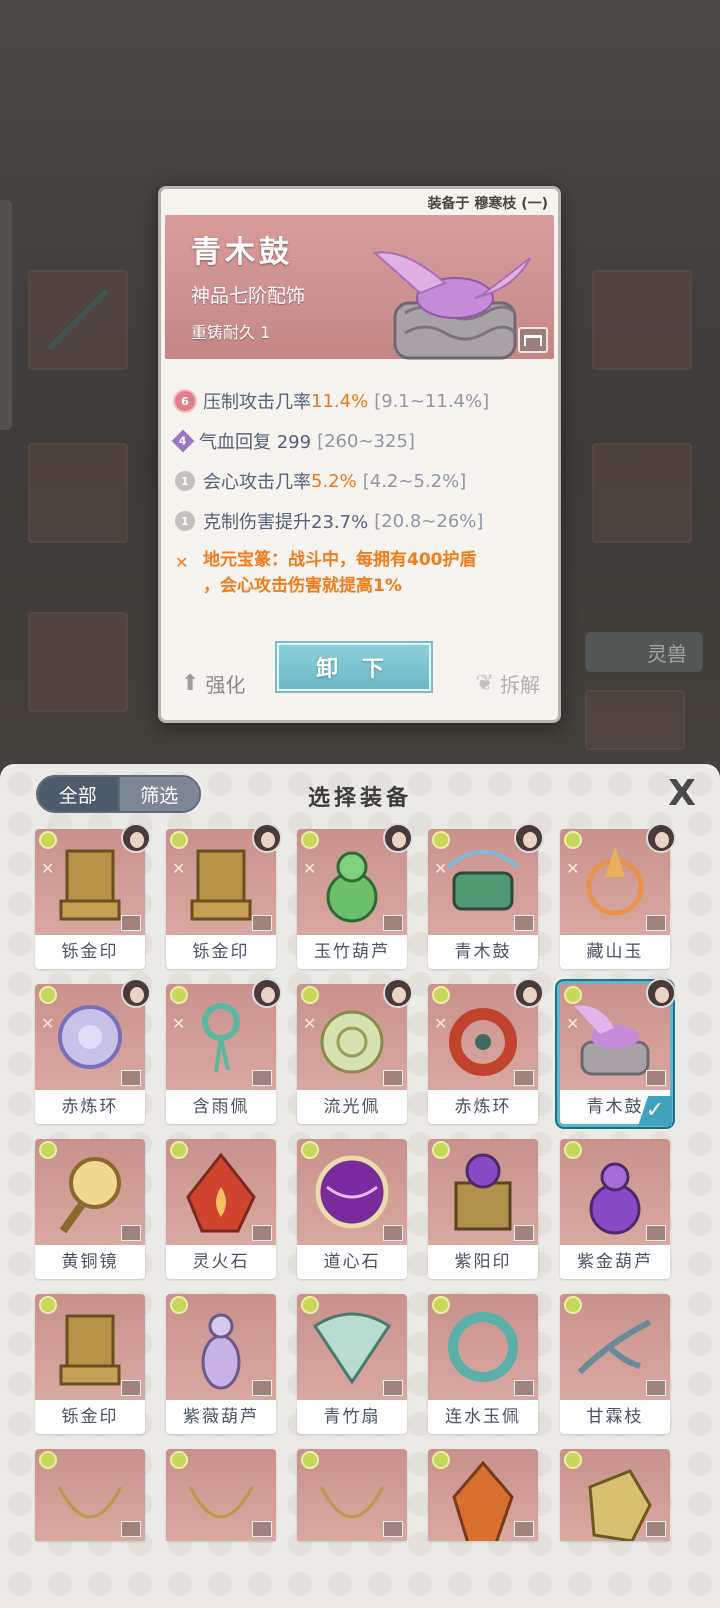 This screenshot has width=720, height=1608. Describe the element at coordinates (359, 441) in the screenshot. I see `stat-row: 4 气血回复 299 [260~325]` at that location.